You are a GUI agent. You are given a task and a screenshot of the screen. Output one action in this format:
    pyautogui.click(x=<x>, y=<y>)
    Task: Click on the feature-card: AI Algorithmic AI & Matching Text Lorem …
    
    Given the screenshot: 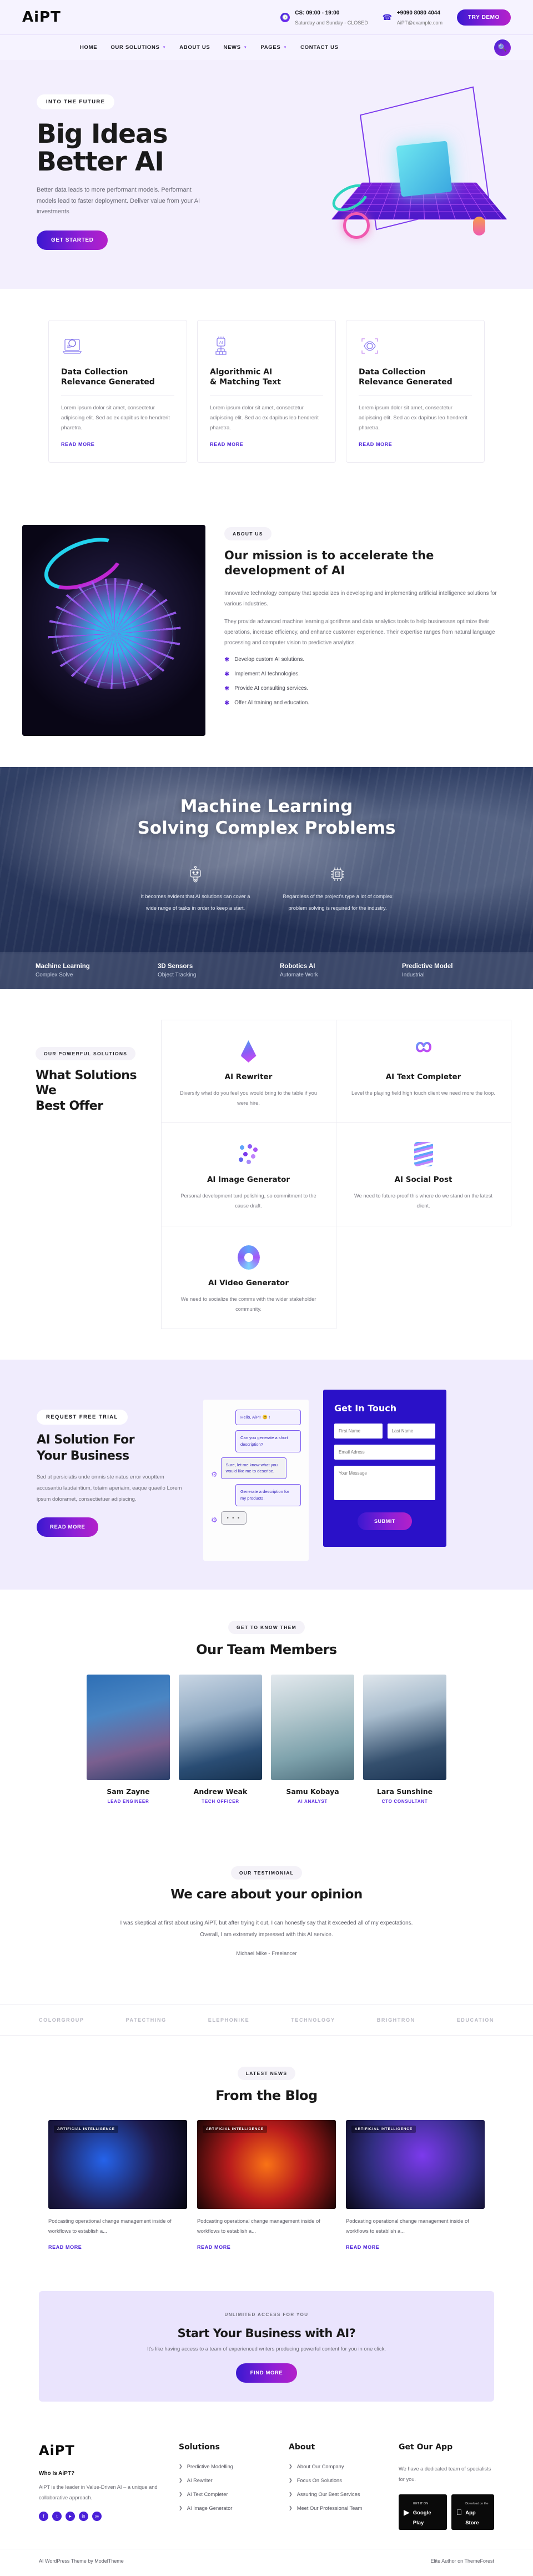 What is the action you would take?
    pyautogui.click(x=266, y=392)
    